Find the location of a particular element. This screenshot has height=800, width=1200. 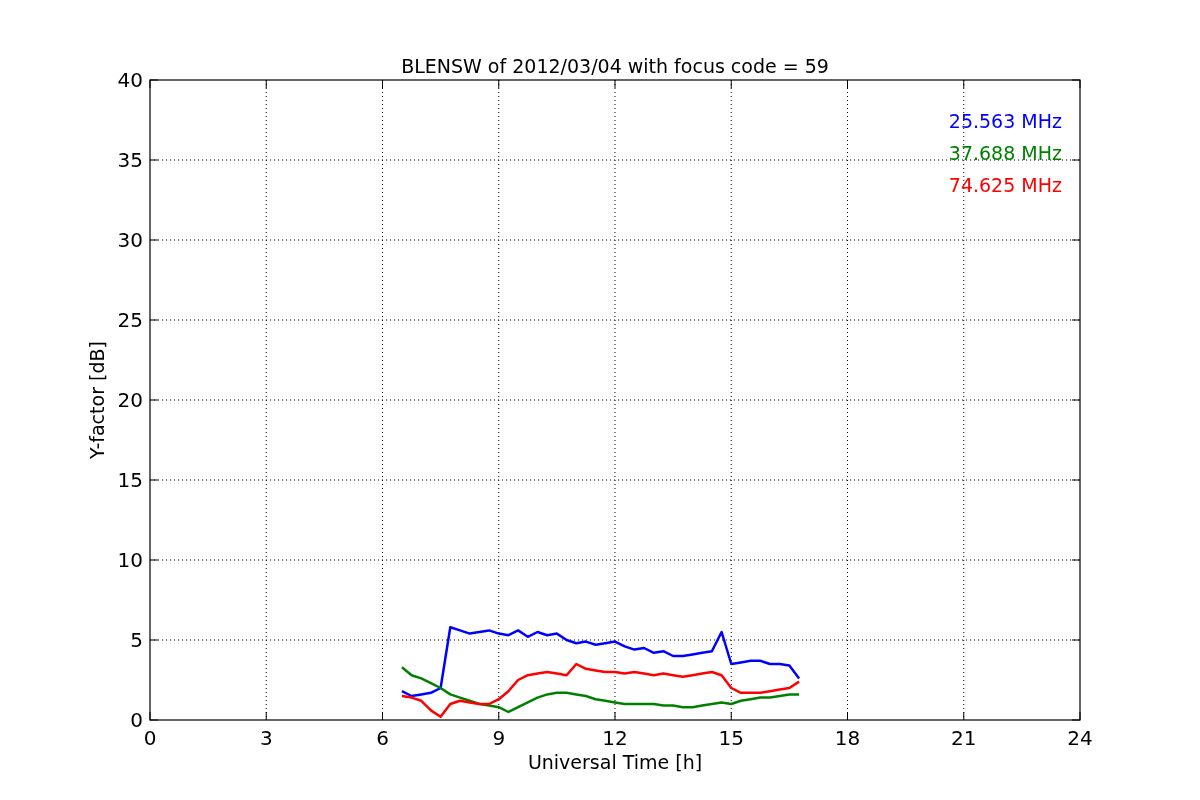

y-tick-label: 5 is located at coordinates (136, 640).